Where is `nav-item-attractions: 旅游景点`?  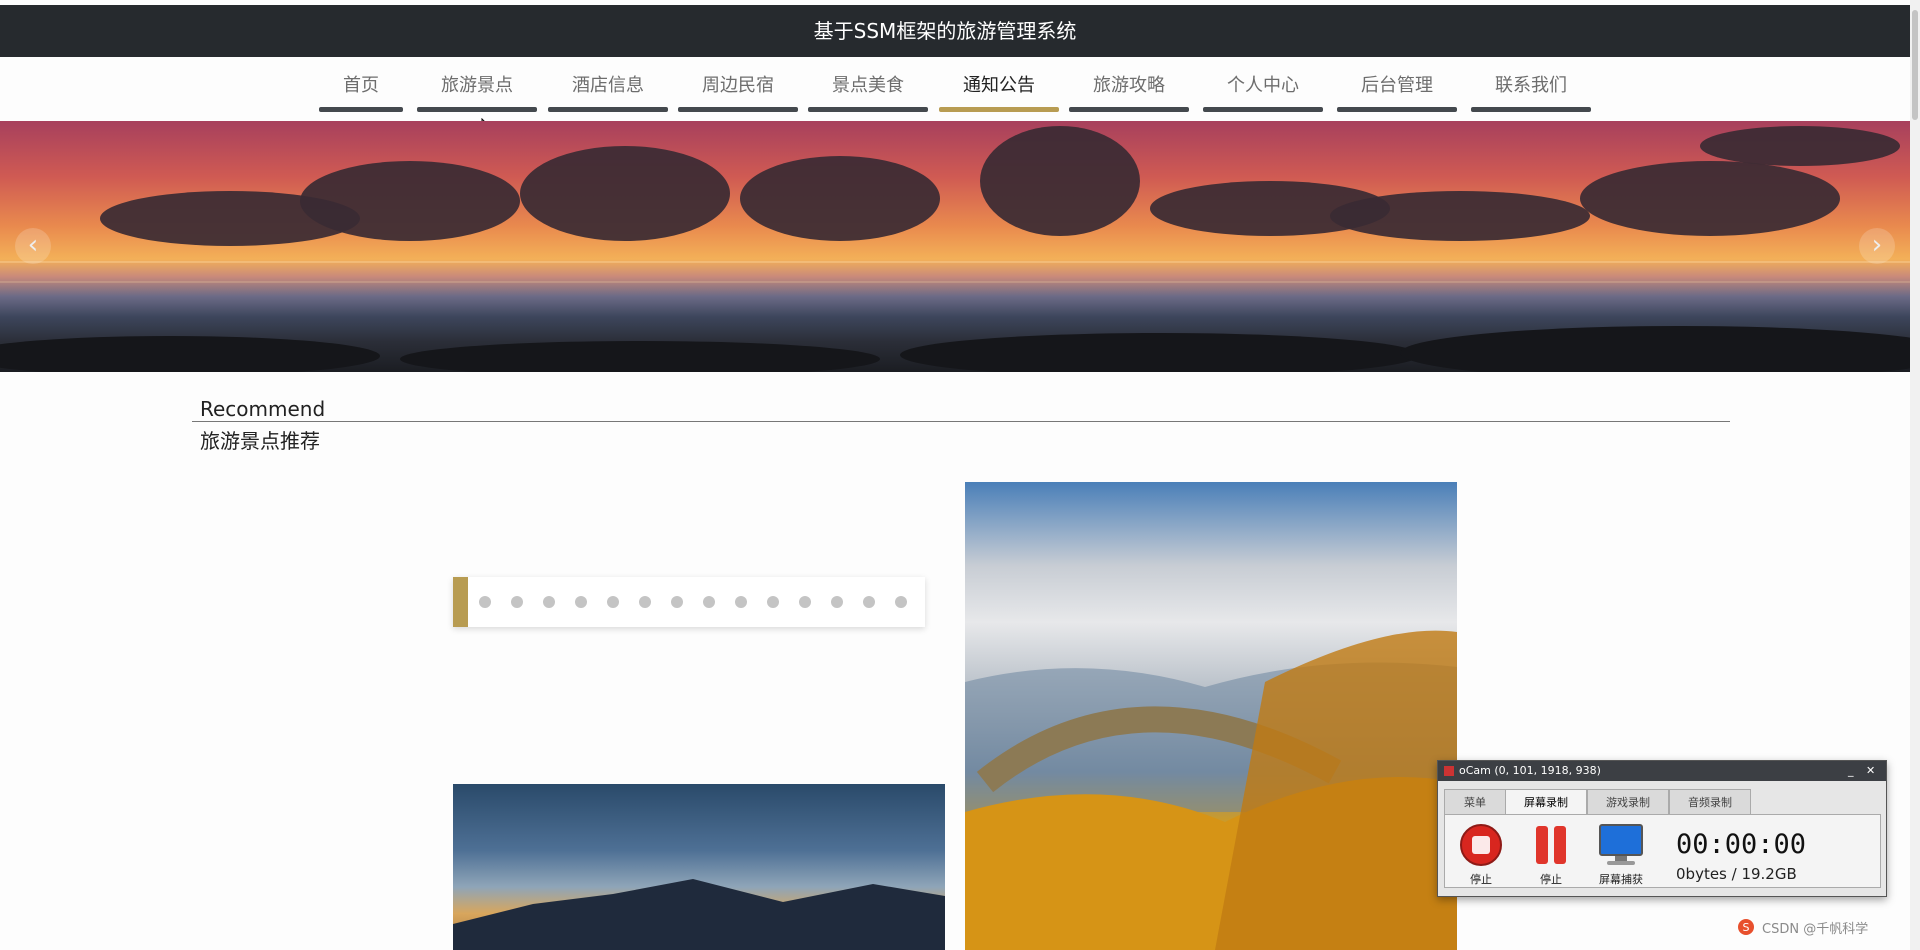 nav-item-attractions: 旅游景点 is located at coordinates (477, 86).